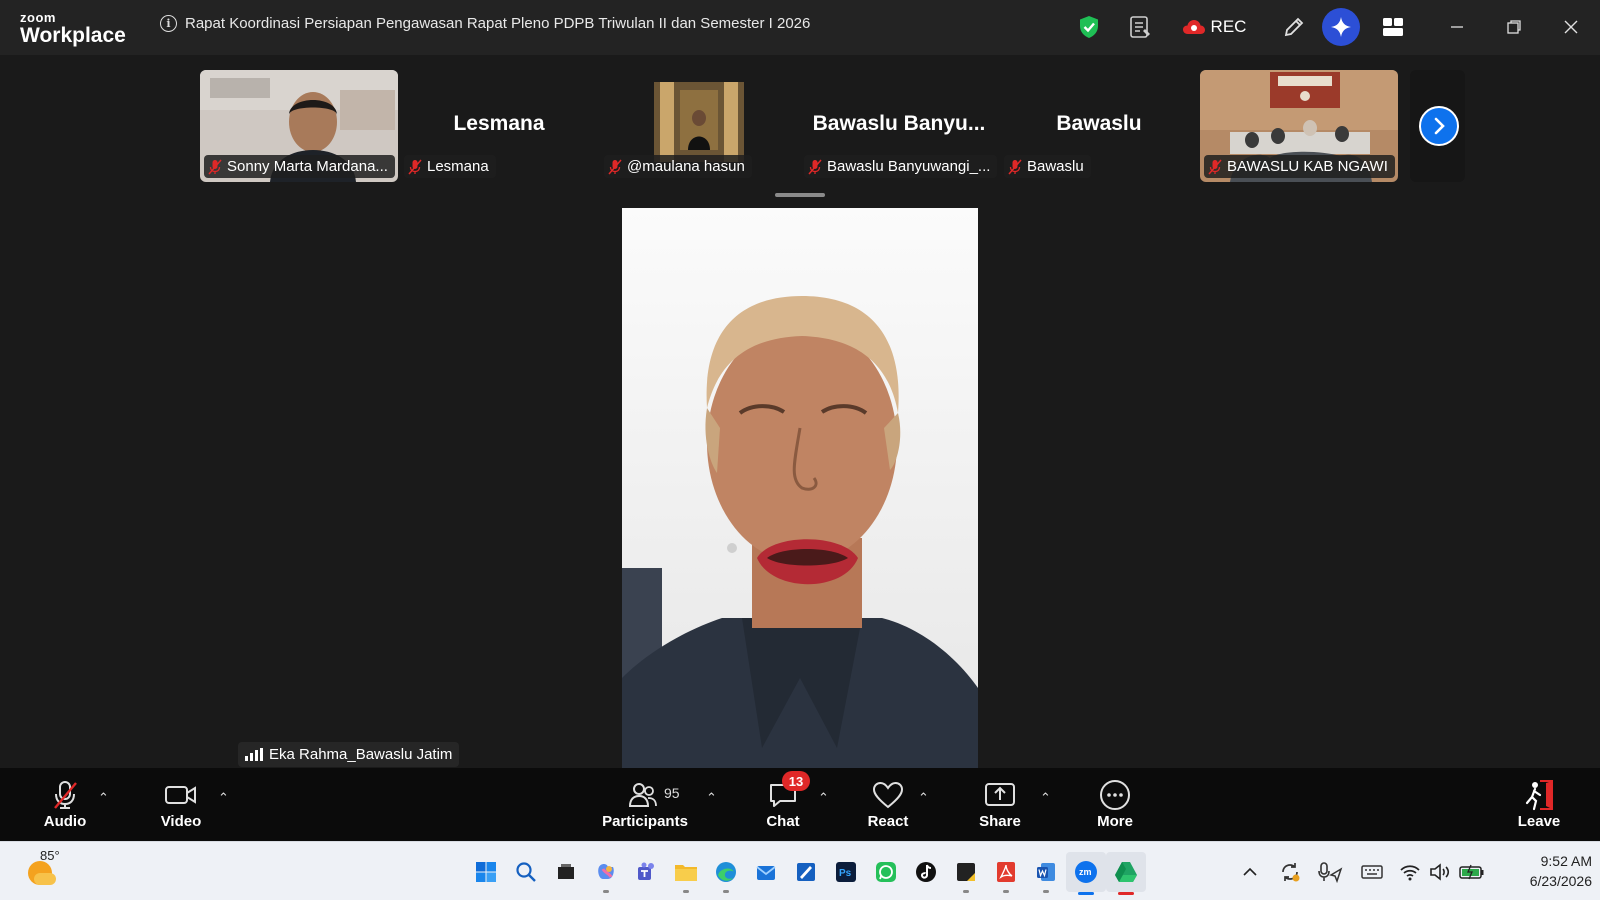 Image resolution: width=1600 pixels, height=900 pixels. What do you see at coordinates (458, 166) in the screenshot?
I see `participant-name: Lesmana` at bounding box center [458, 166].